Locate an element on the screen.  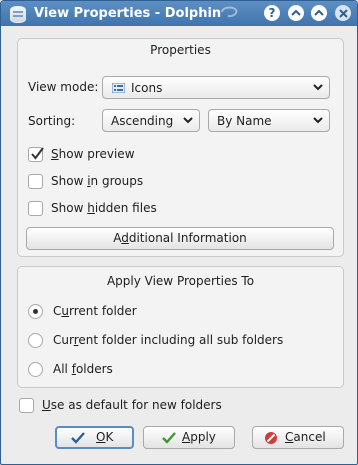
current-folder-label: Current folder is located at coordinates (95, 311).